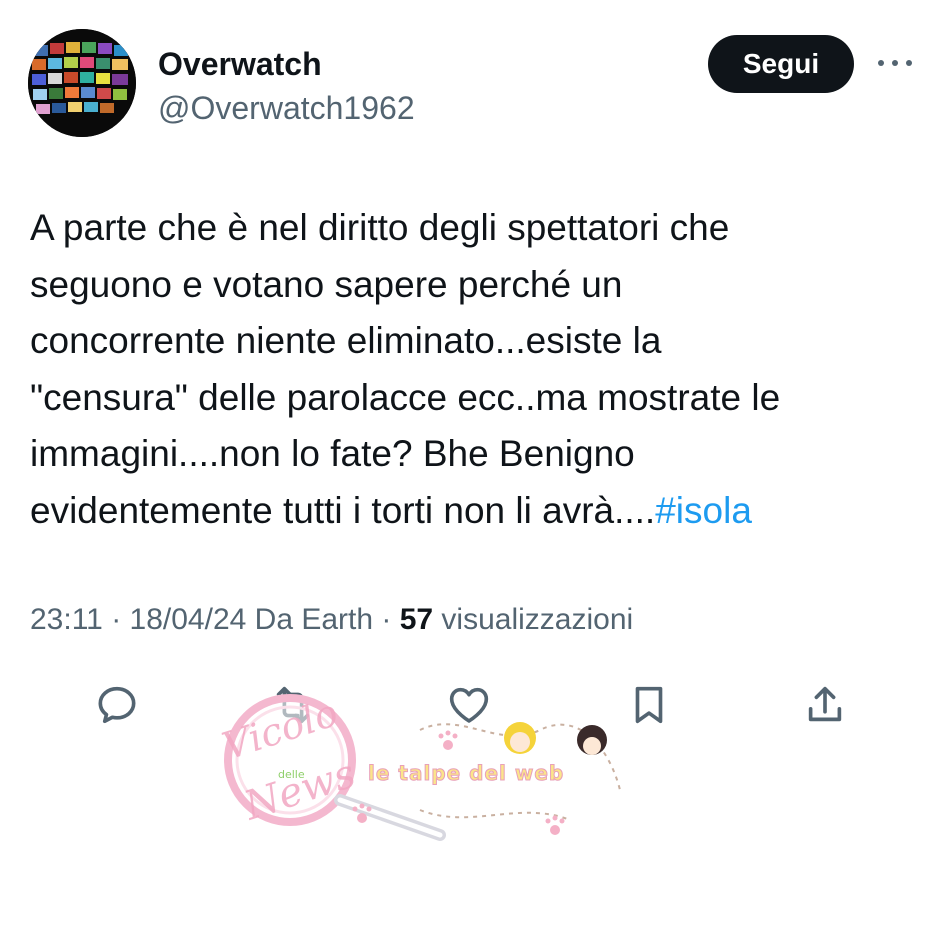 Image resolution: width=946 pixels, height=940 pixels. What do you see at coordinates (533, 619) in the screenshot?
I see `views-label: visualizzazioni` at bounding box center [533, 619].